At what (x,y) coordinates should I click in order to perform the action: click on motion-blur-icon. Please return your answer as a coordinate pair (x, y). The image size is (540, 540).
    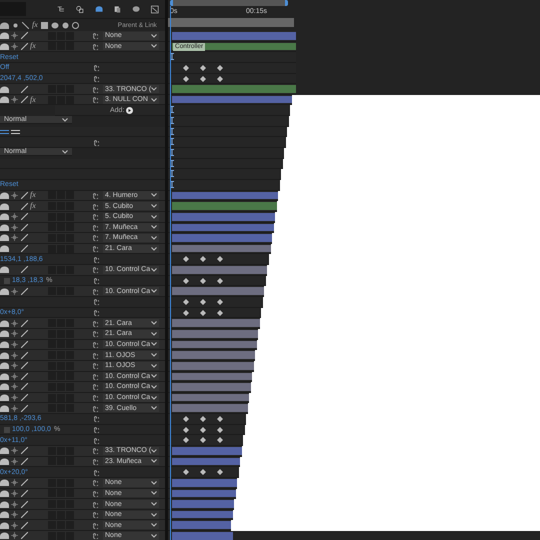
    Looking at the image, I should click on (136, 9).